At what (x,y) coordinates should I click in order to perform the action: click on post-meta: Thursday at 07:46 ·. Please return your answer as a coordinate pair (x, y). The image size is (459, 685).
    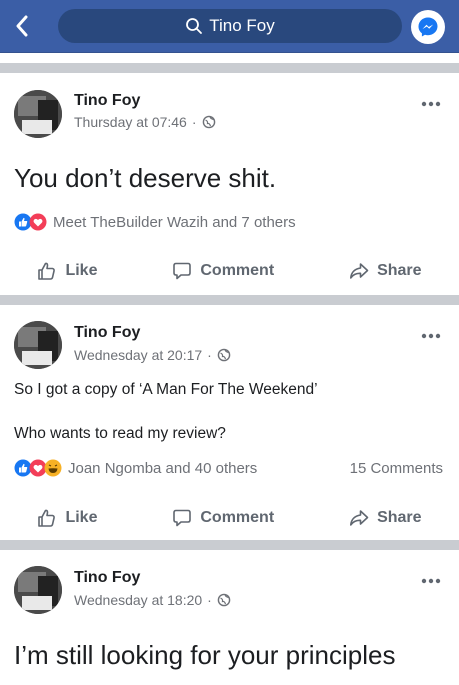
    Looking at the image, I should click on (145, 122).